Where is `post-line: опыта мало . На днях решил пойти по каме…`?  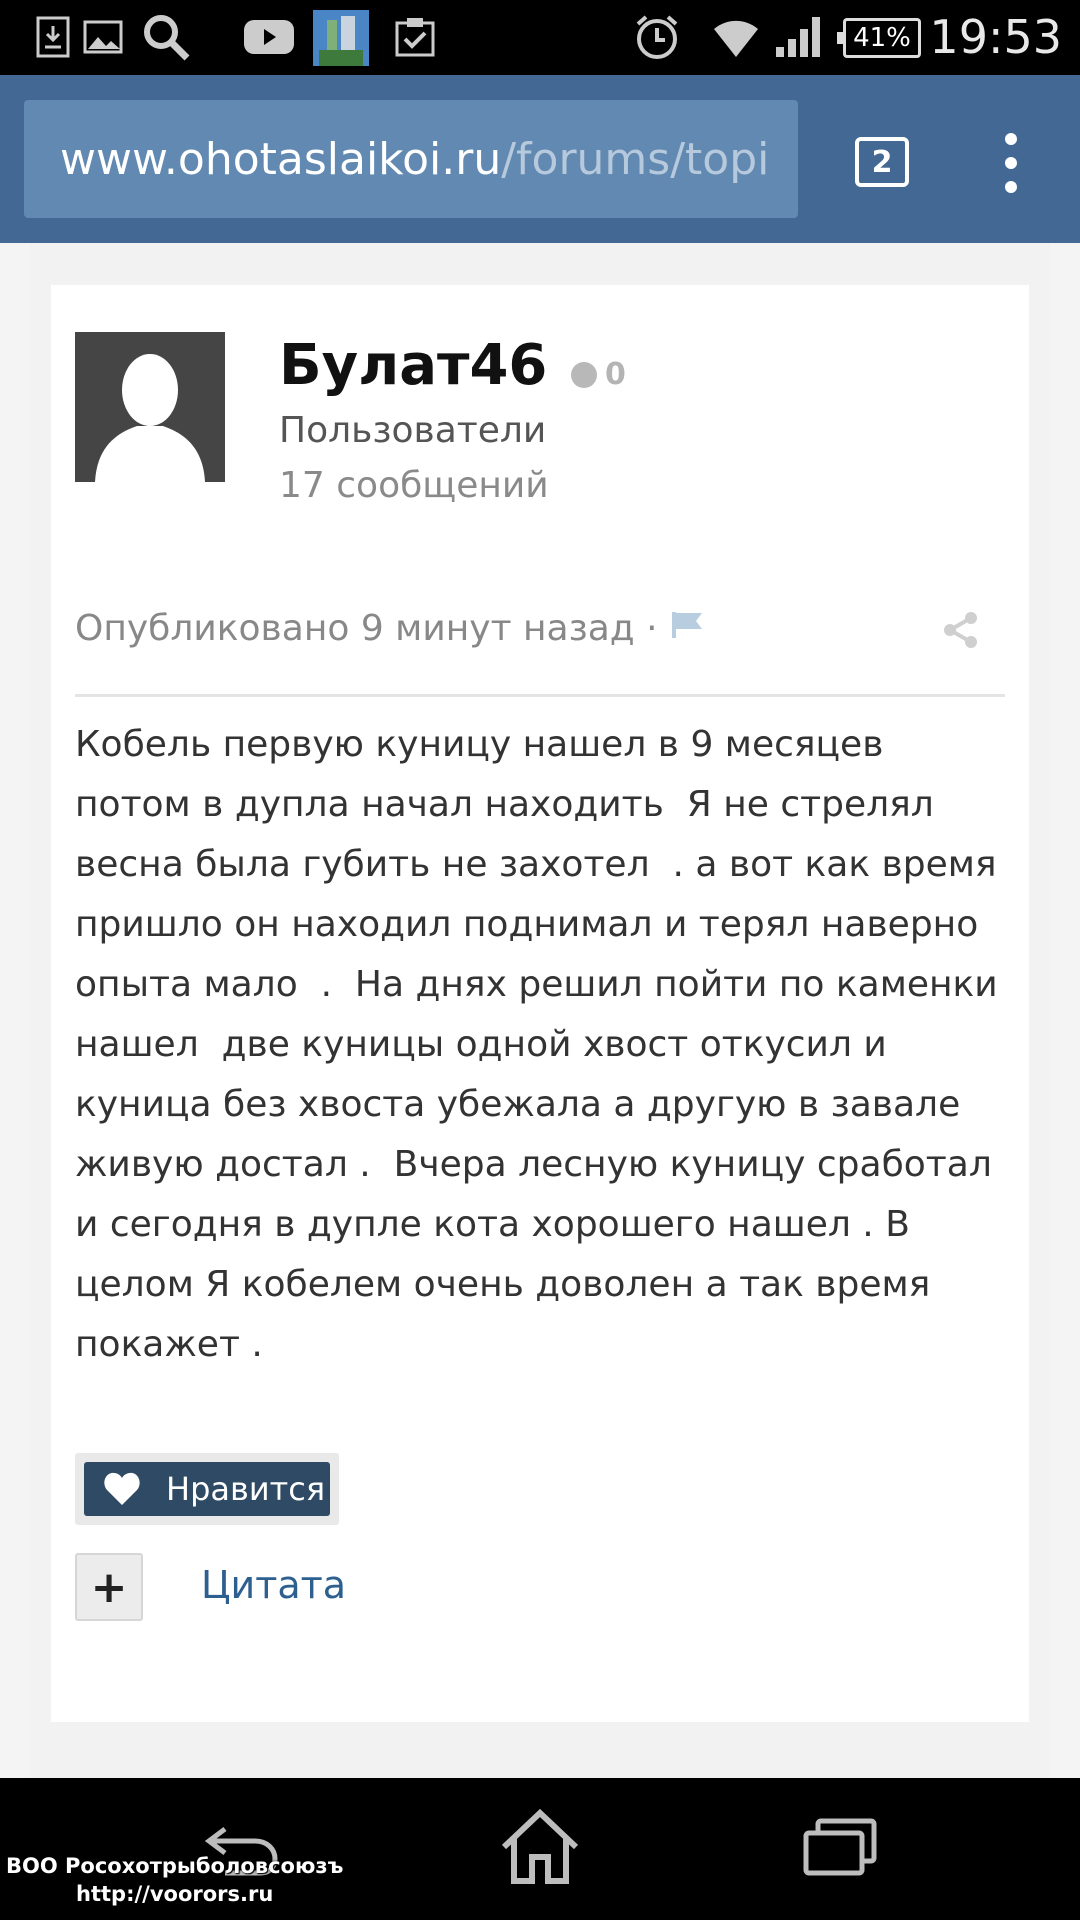
post-line: опыта мало . На днях решил пойти по каме… is located at coordinates (536, 984).